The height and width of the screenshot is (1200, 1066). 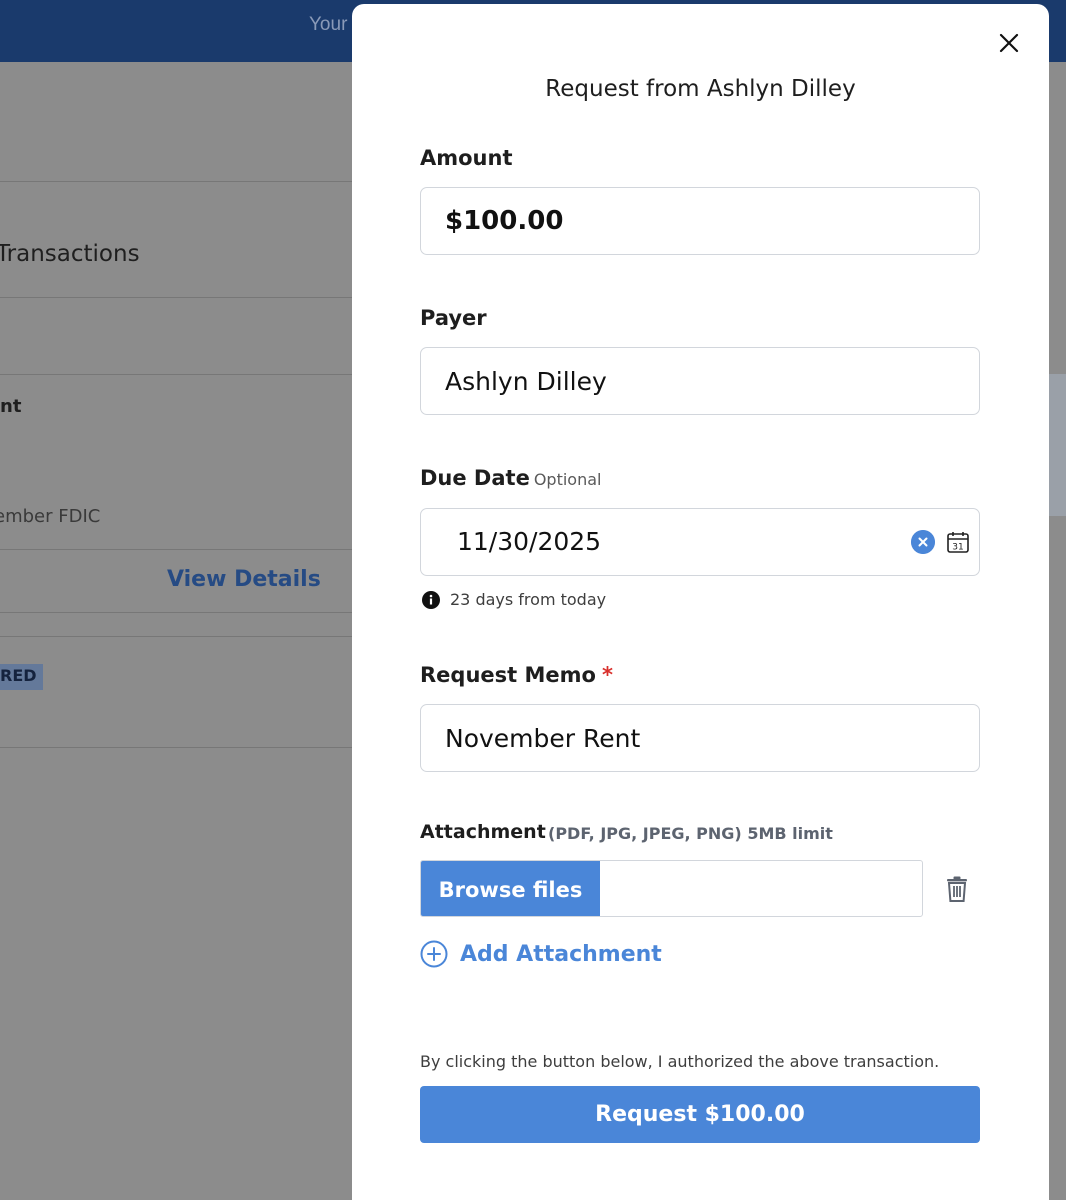 What do you see at coordinates (510, 888) in the screenshot?
I see `browse-files-button: Browse files` at bounding box center [510, 888].